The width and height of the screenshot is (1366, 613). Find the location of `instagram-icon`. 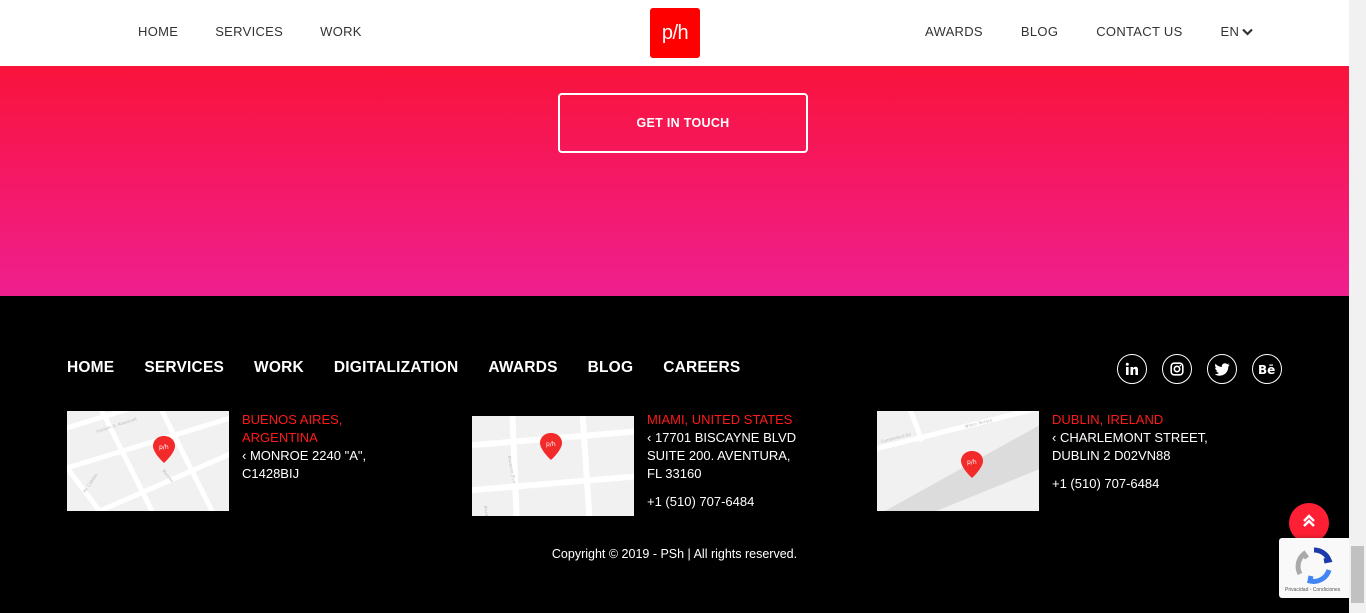

instagram-icon is located at coordinates (1177, 369).